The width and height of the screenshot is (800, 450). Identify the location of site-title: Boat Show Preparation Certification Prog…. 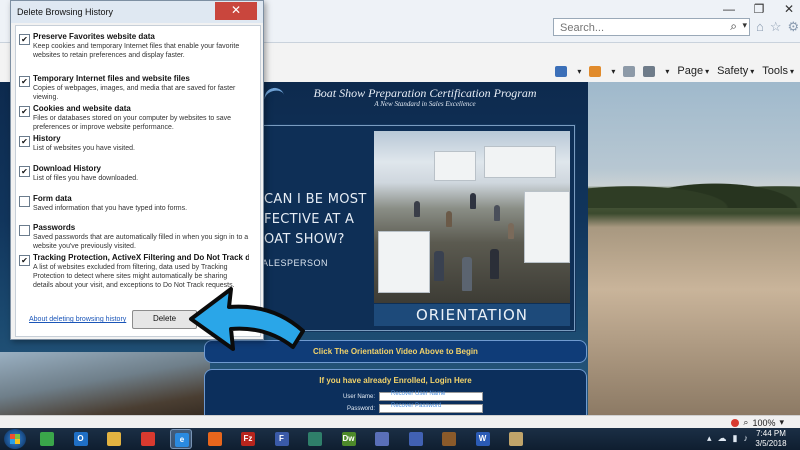
(425, 93).